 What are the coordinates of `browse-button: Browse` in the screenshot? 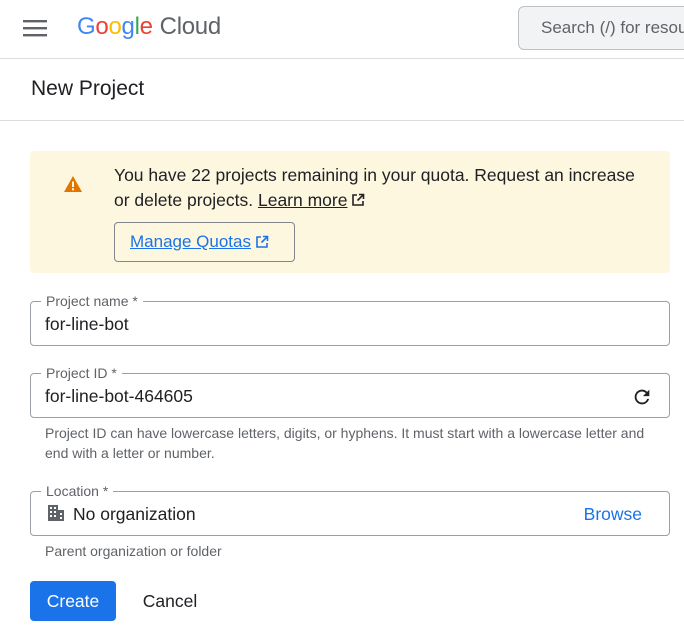 It's located at (613, 514).